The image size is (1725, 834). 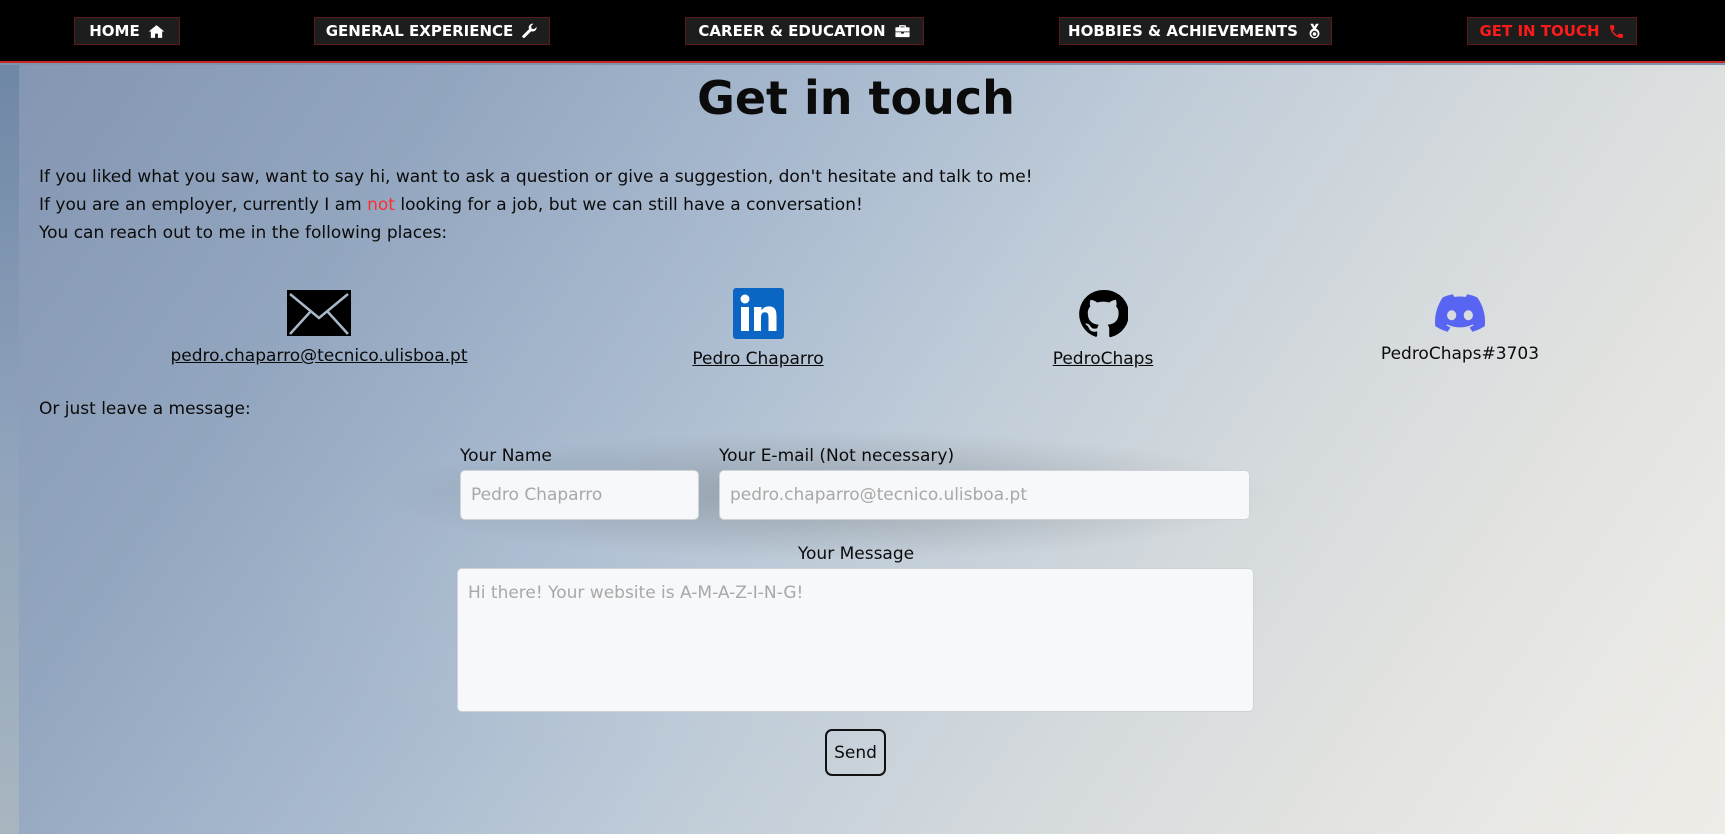 I want to click on name-input, so click(x=579, y=495).